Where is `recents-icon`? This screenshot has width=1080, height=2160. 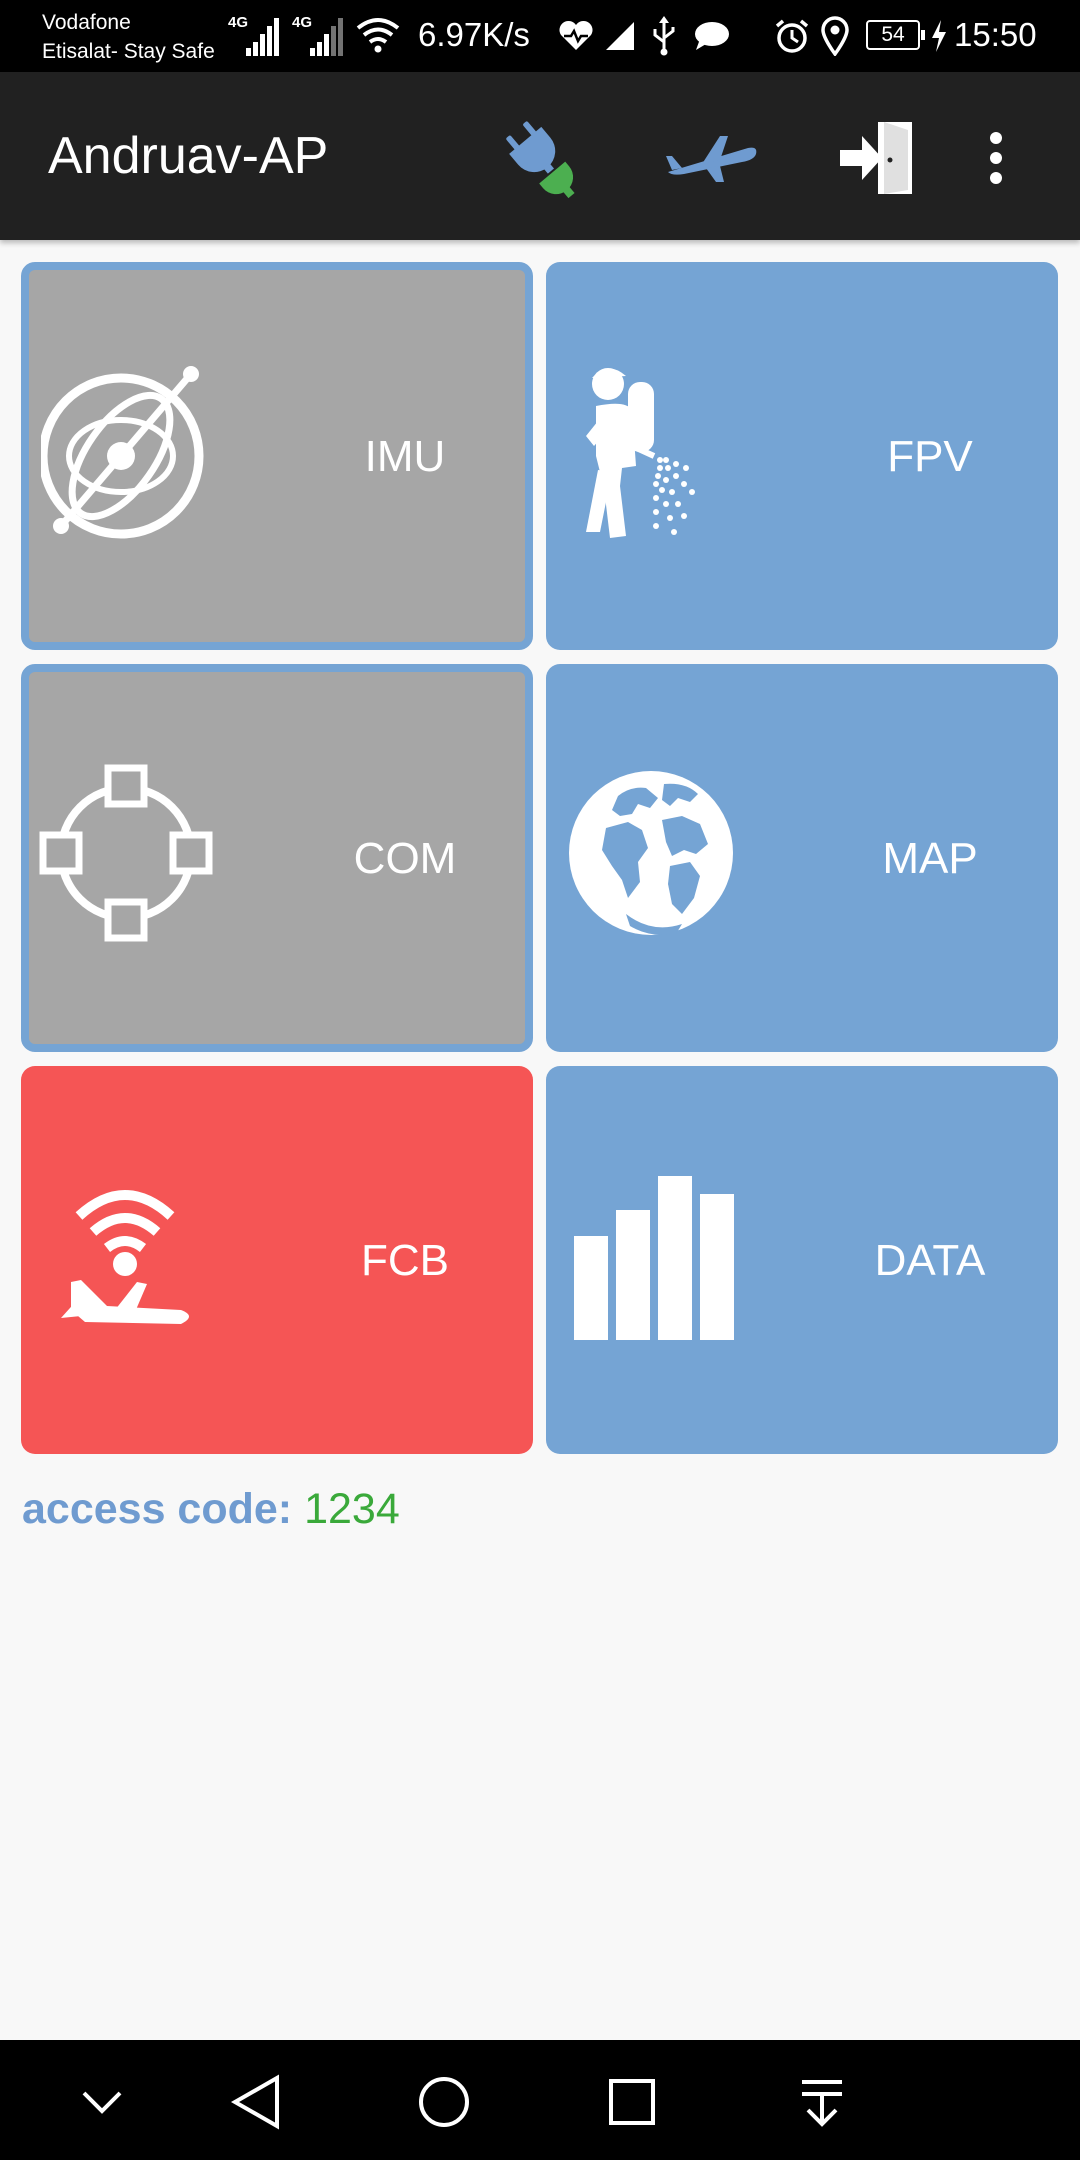 recents-icon is located at coordinates (632, 2102).